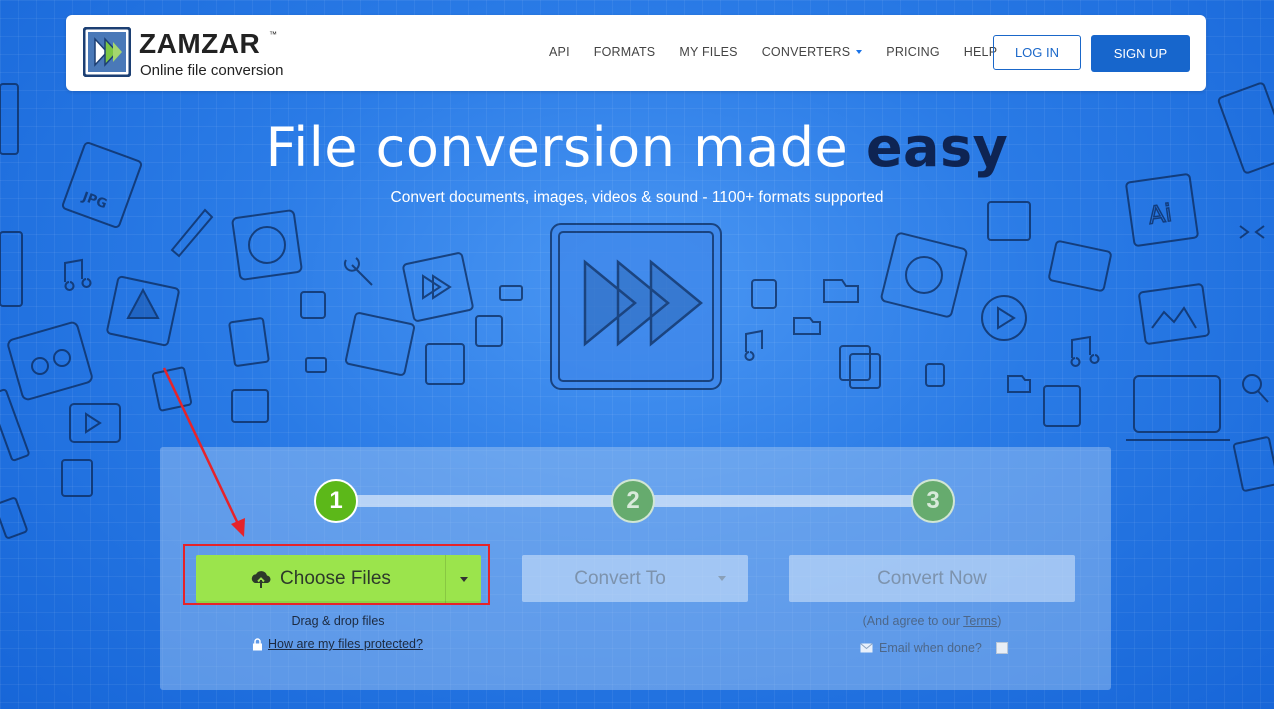 The image size is (1274, 709). I want to click on logo-name: ZAMZAR, so click(200, 43).